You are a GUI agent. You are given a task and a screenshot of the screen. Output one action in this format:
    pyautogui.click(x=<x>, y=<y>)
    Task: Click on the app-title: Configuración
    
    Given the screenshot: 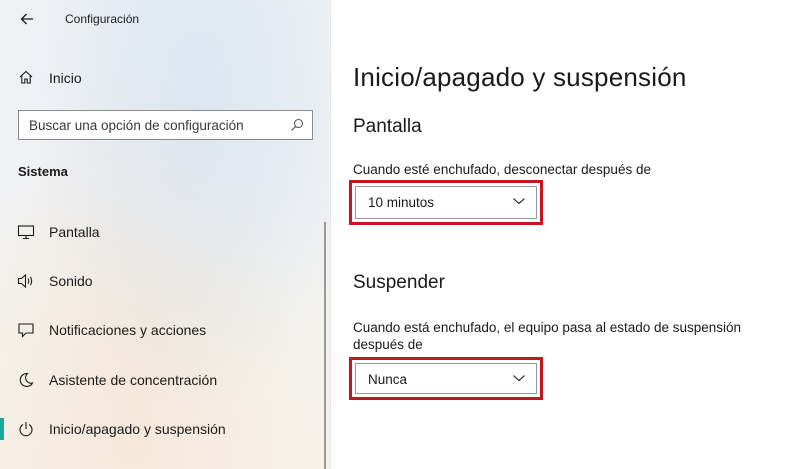 What is the action you would take?
    pyautogui.click(x=102, y=19)
    